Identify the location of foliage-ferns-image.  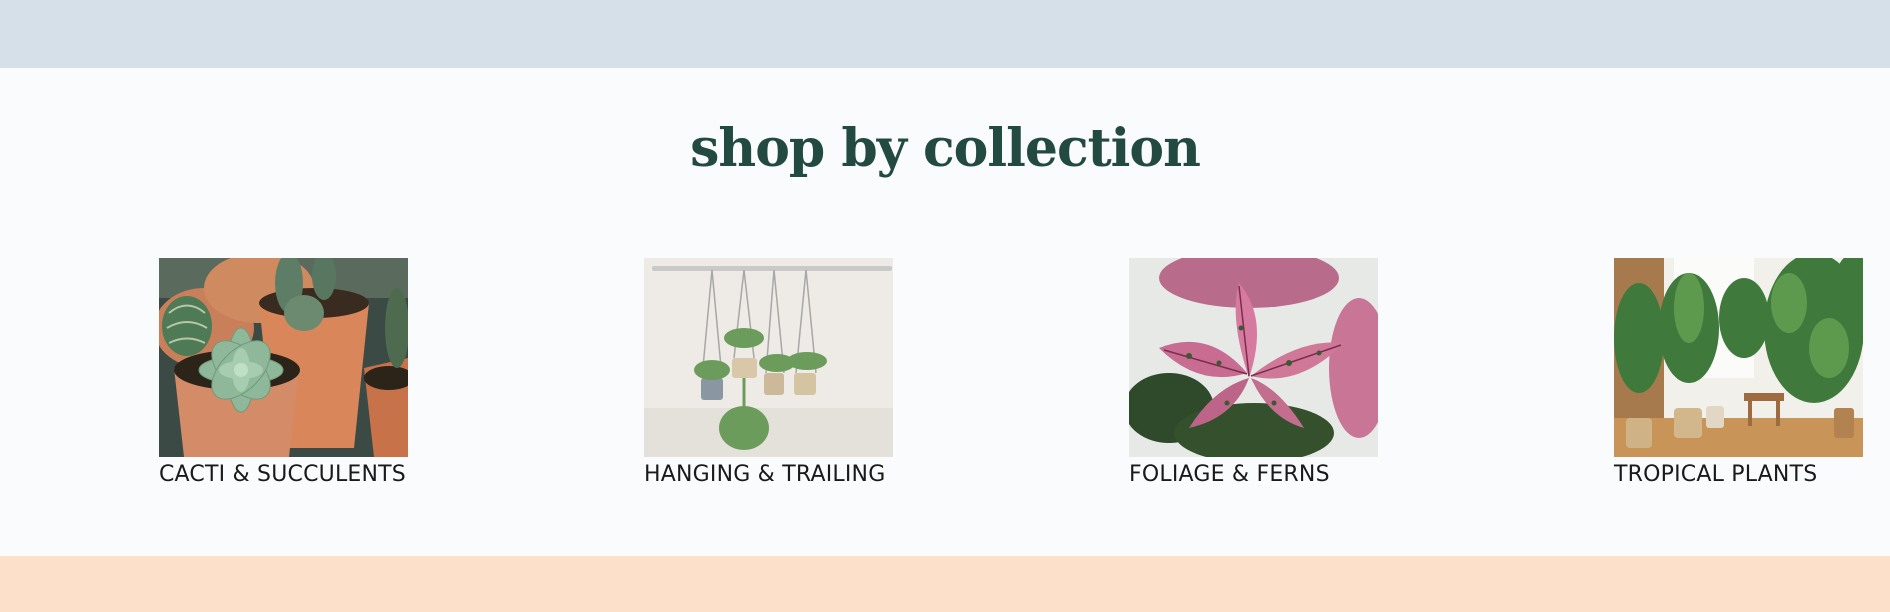
(1253, 357).